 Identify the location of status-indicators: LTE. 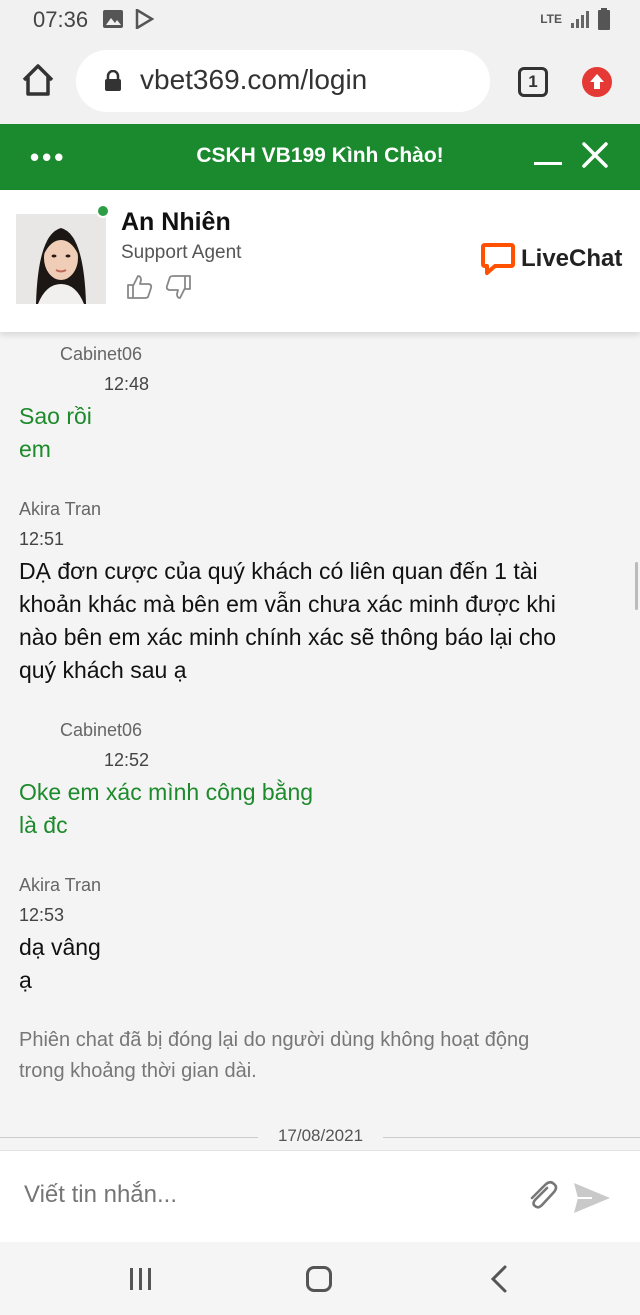
(575, 19).